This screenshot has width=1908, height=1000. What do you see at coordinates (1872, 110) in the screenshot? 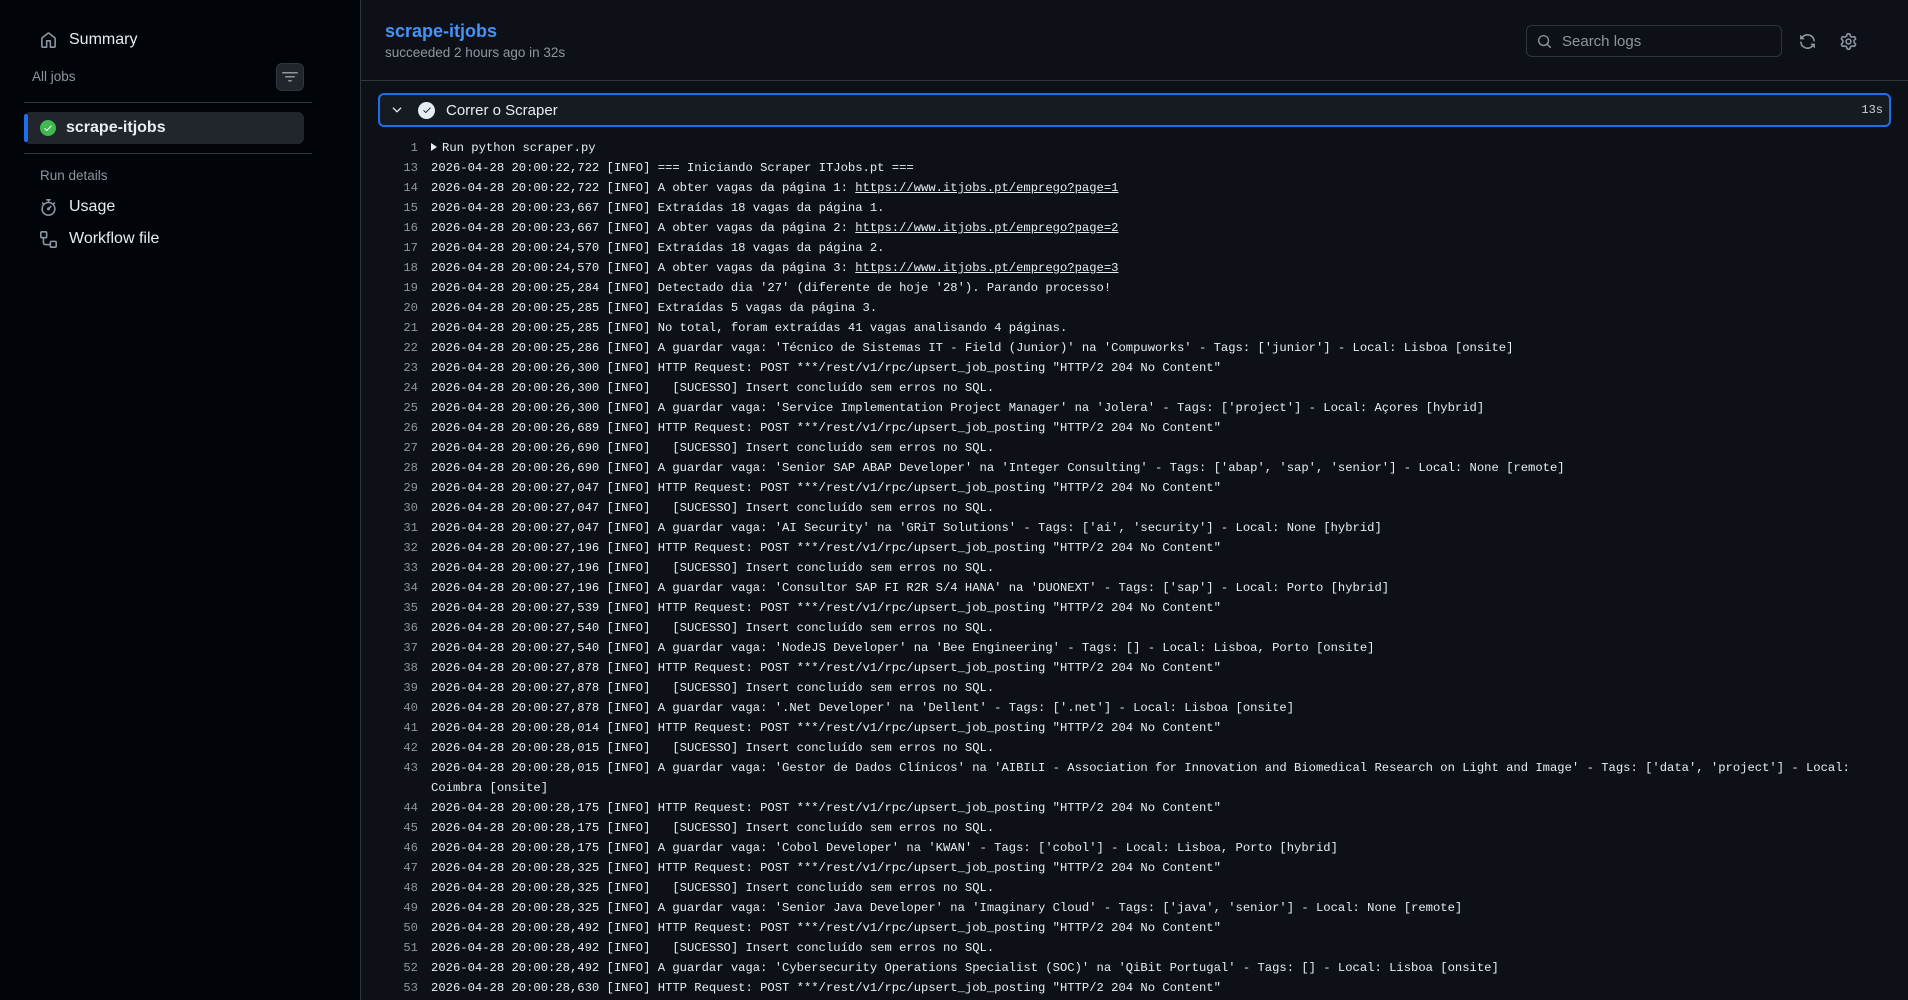
I see `step-duration: 13s` at bounding box center [1872, 110].